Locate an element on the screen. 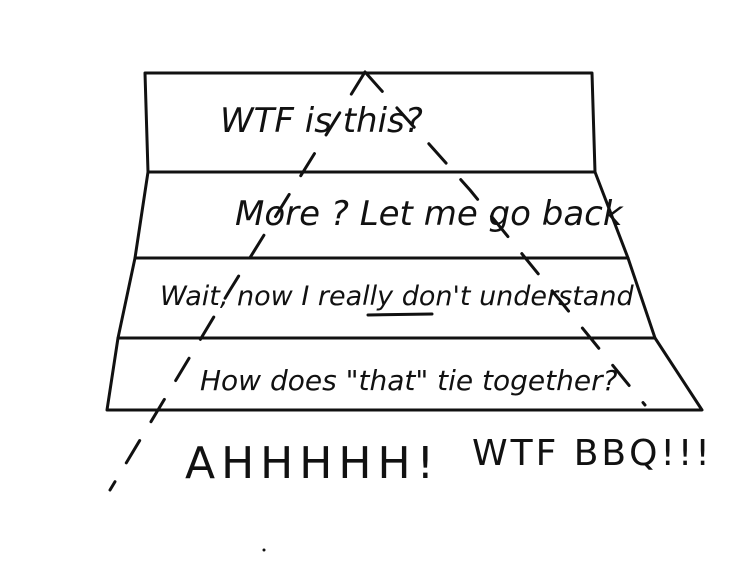  tier-1-label: WTF is this? is located at coordinates (321, 121).